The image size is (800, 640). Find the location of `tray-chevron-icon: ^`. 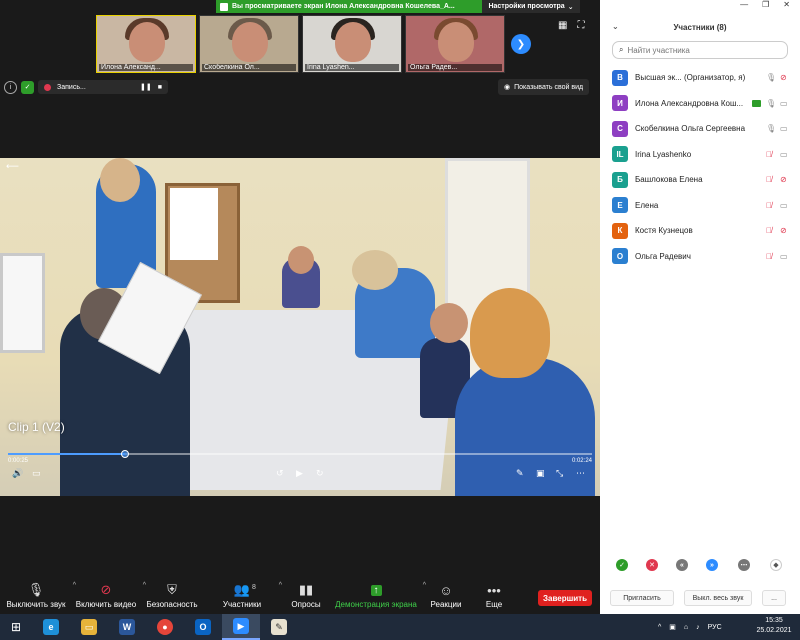

tray-chevron-icon: ^ is located at coordinates (659, 627).